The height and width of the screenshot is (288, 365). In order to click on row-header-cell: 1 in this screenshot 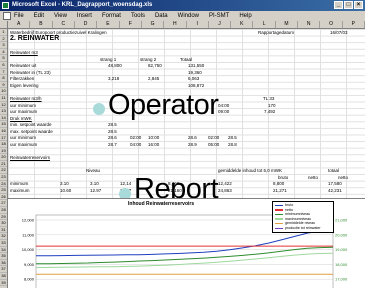, I will do `click(3, 32)`.